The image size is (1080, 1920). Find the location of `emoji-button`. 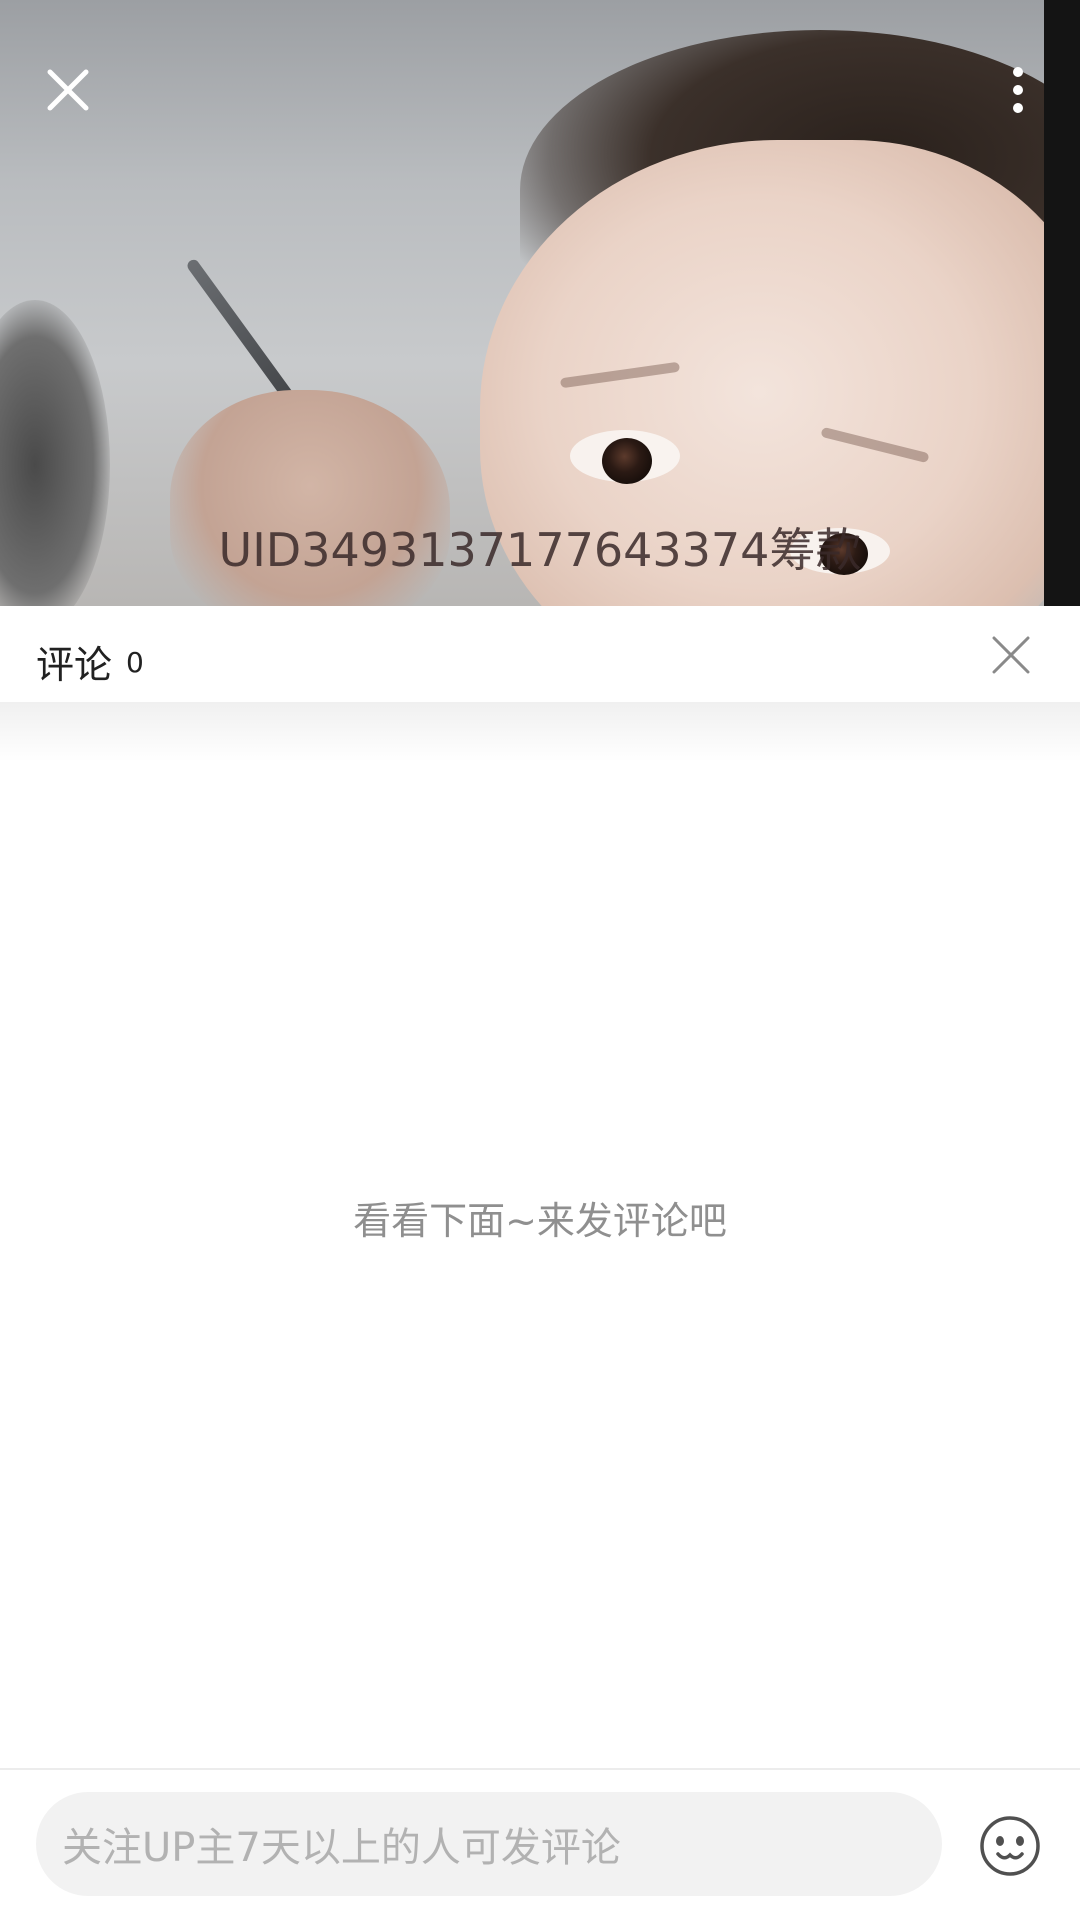

emoji-button is located at coordinates (1010, 1846).